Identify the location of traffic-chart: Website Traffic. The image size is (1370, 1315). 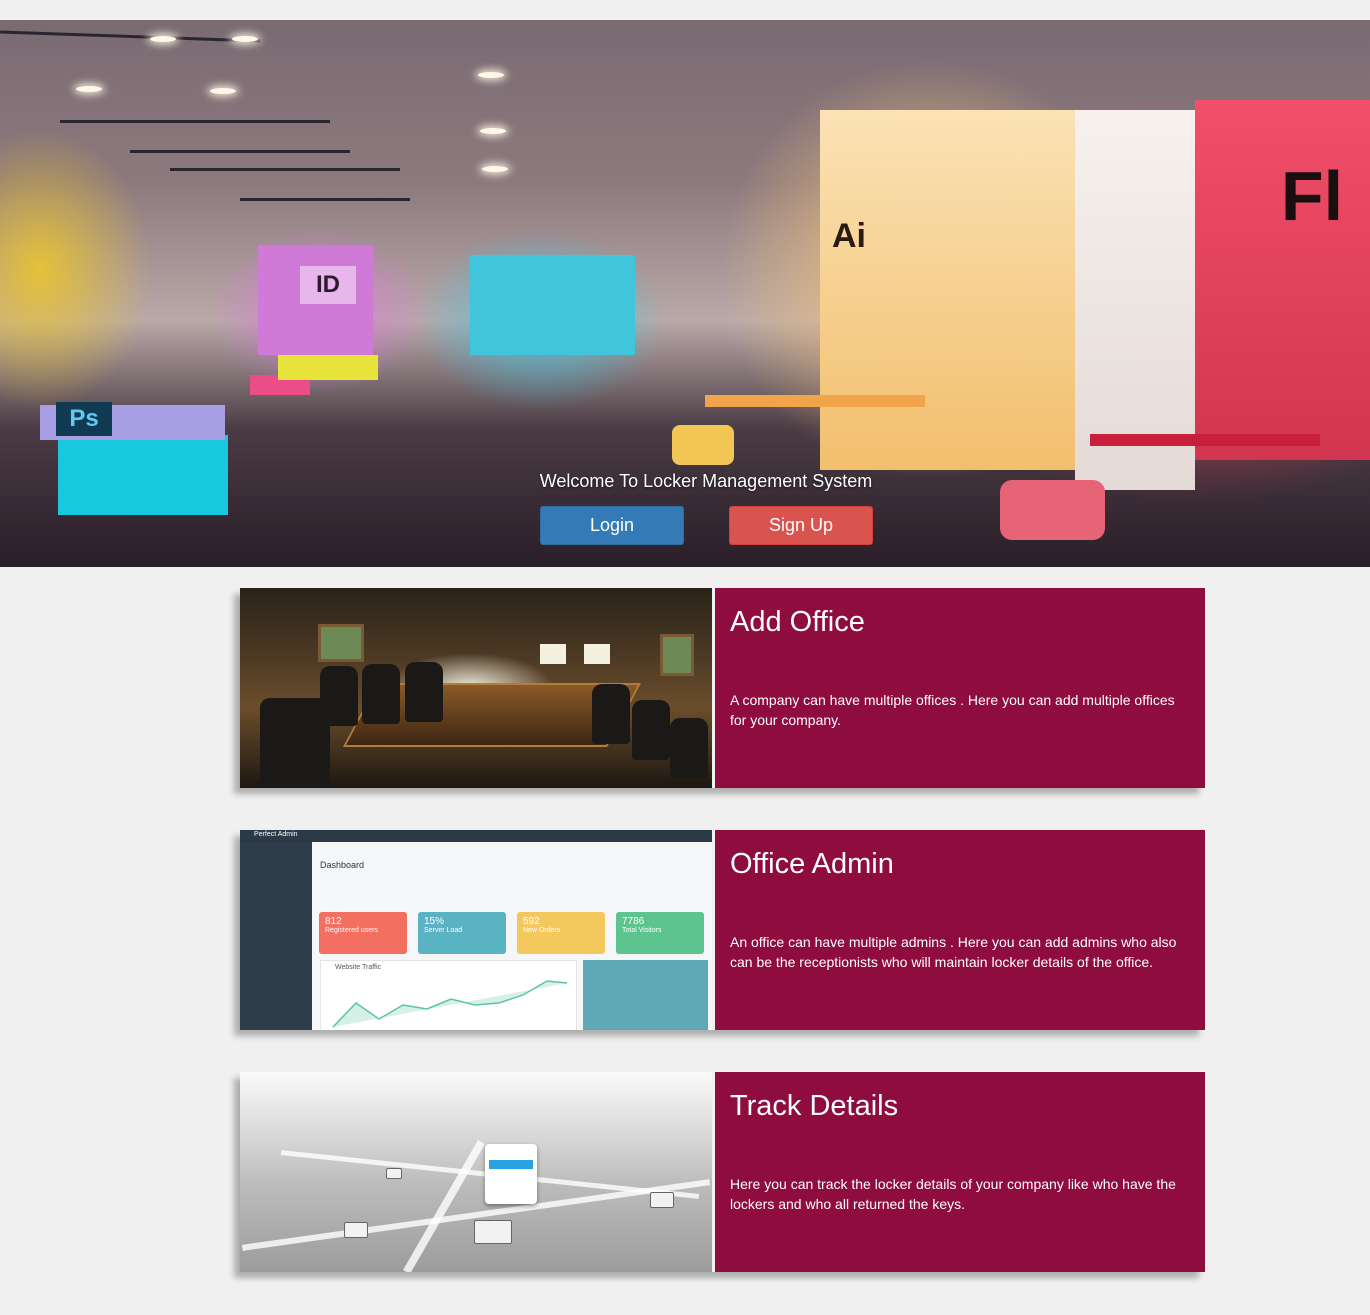
(448, 995).